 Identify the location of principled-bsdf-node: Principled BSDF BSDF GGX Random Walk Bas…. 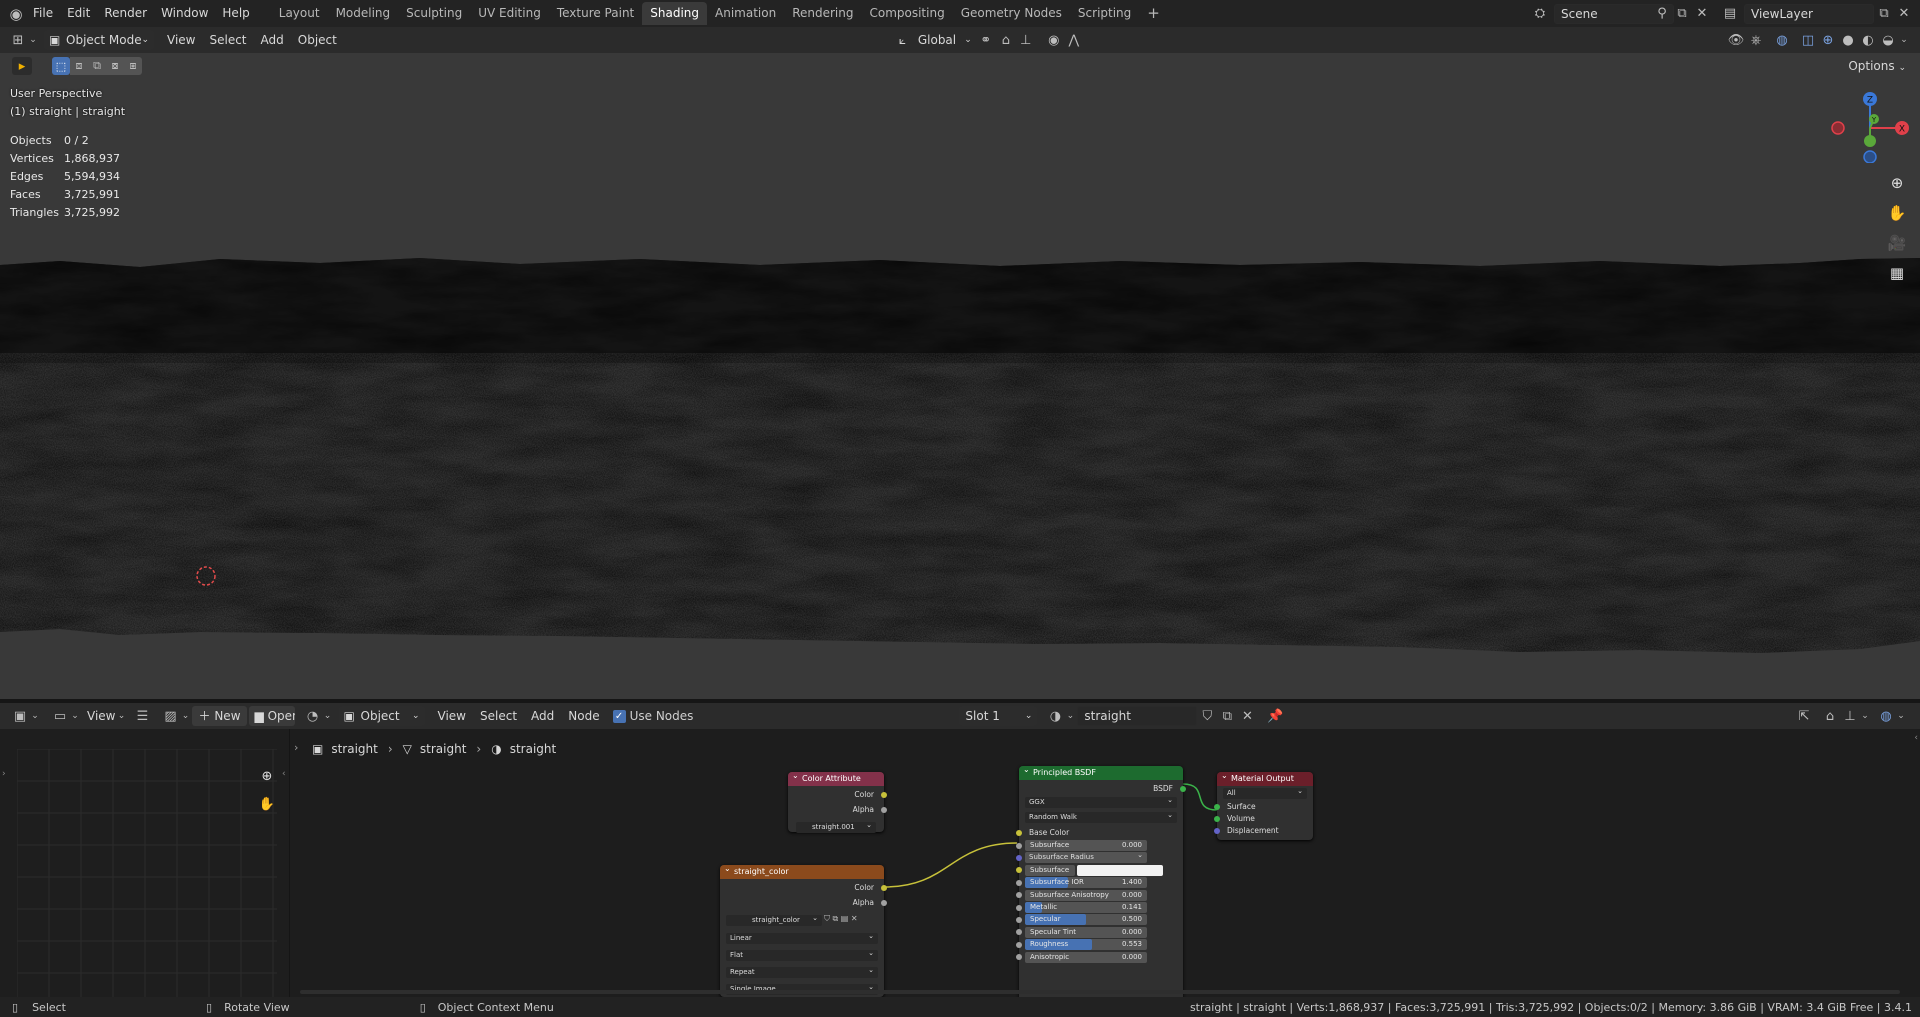
(1101, 880).